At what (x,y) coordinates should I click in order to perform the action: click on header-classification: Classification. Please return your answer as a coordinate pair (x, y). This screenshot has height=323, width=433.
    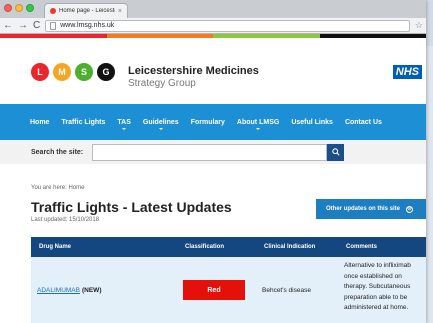
    Looking at the image, I should click on (205, 247).